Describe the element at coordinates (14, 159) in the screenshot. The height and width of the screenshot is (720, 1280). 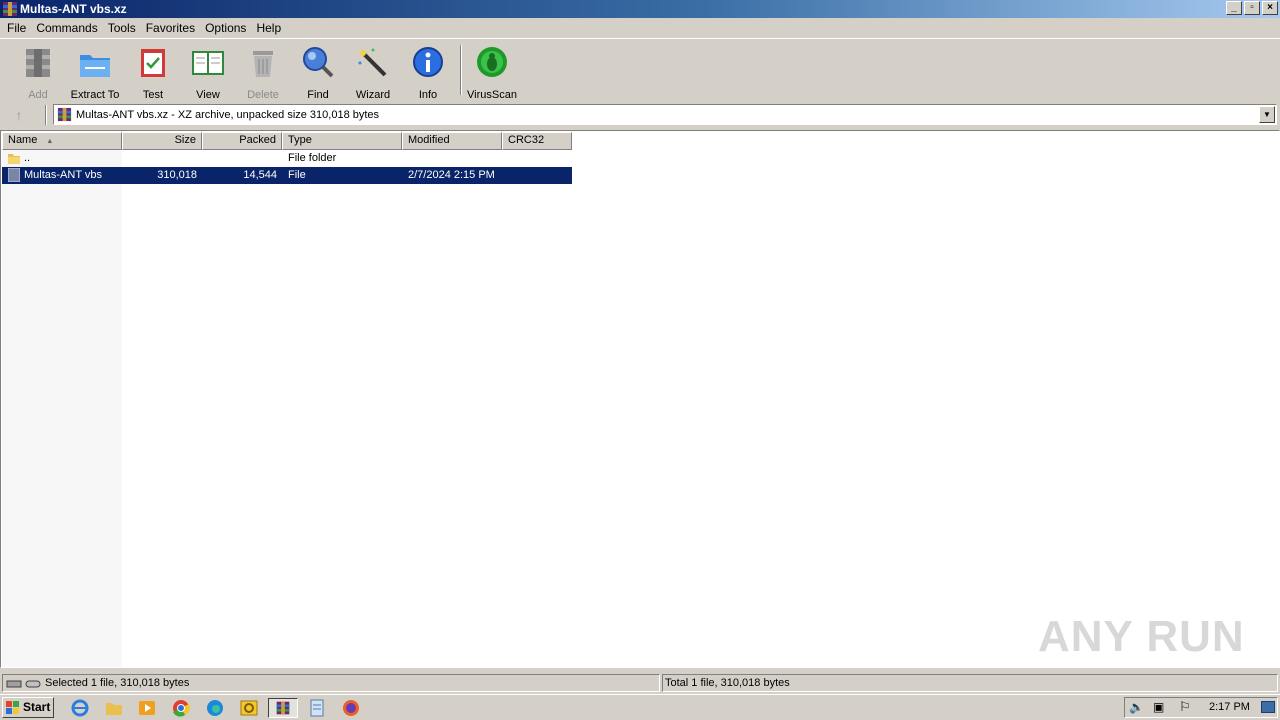
I see `folder-icon` at that location.